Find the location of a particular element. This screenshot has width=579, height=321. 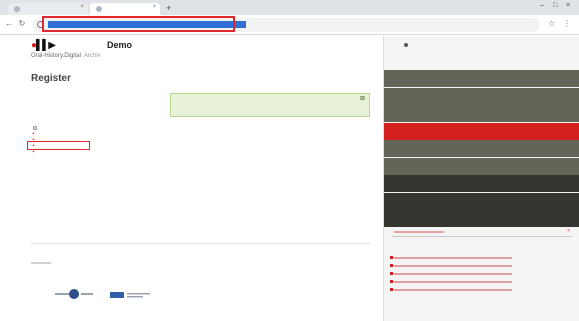

partner-logo is located at coordinates (74, 294).